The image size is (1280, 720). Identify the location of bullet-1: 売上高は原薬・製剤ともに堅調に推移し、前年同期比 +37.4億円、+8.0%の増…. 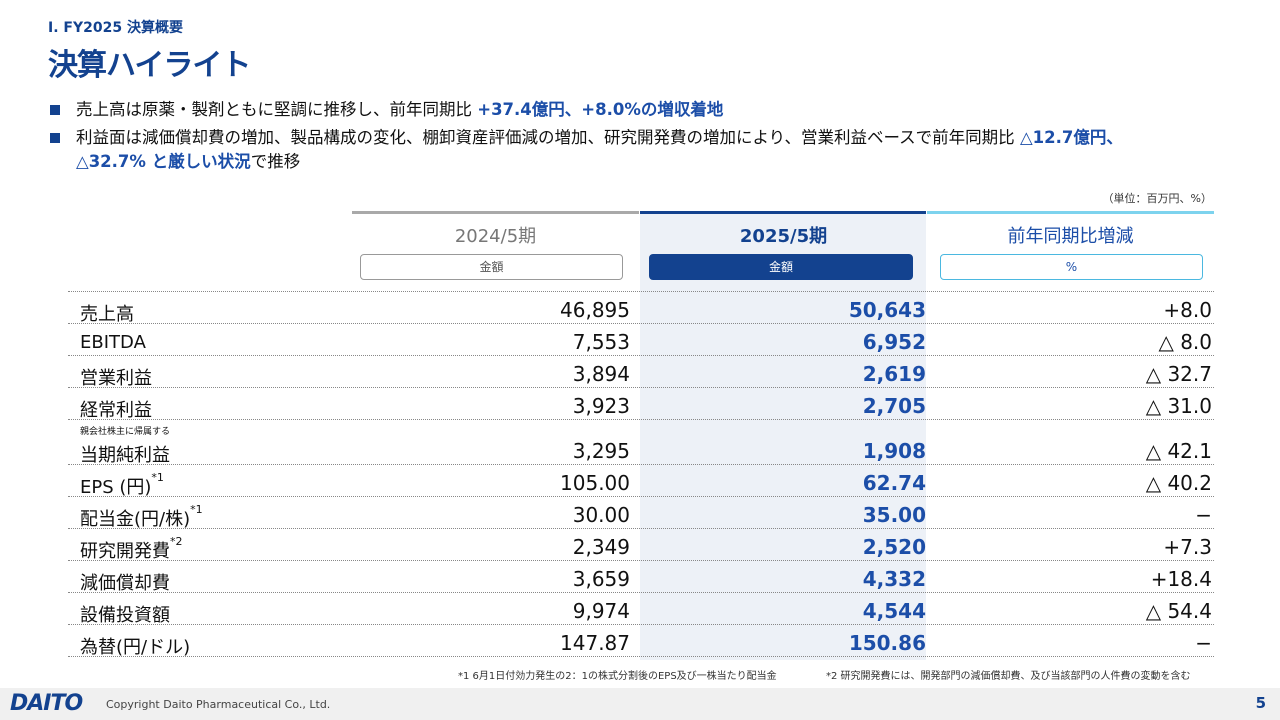
(386, 110).